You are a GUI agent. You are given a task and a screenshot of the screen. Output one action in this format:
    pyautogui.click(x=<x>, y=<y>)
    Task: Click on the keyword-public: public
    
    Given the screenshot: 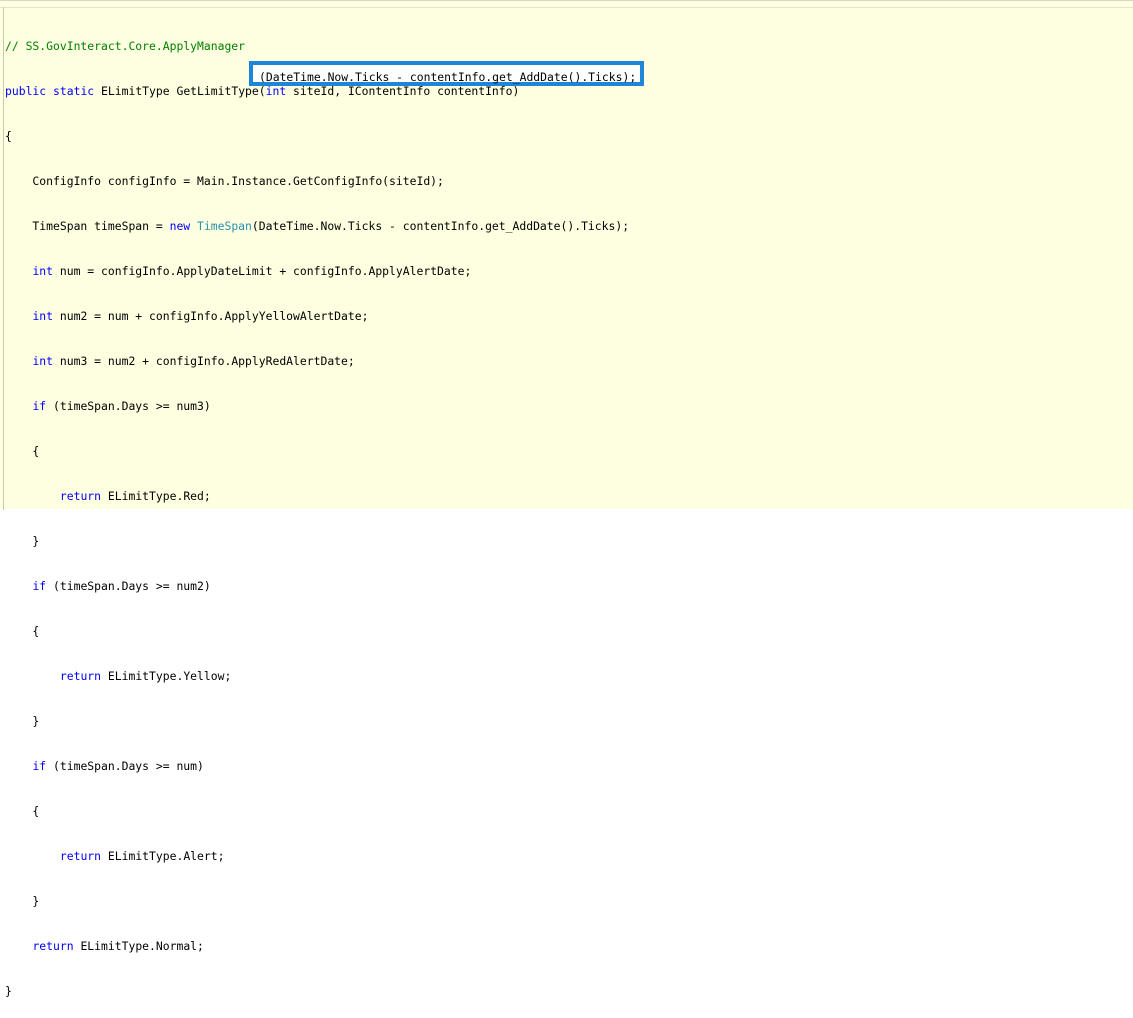 What is the action you would take?
    pyautogui.click(x=26, y=91)
    